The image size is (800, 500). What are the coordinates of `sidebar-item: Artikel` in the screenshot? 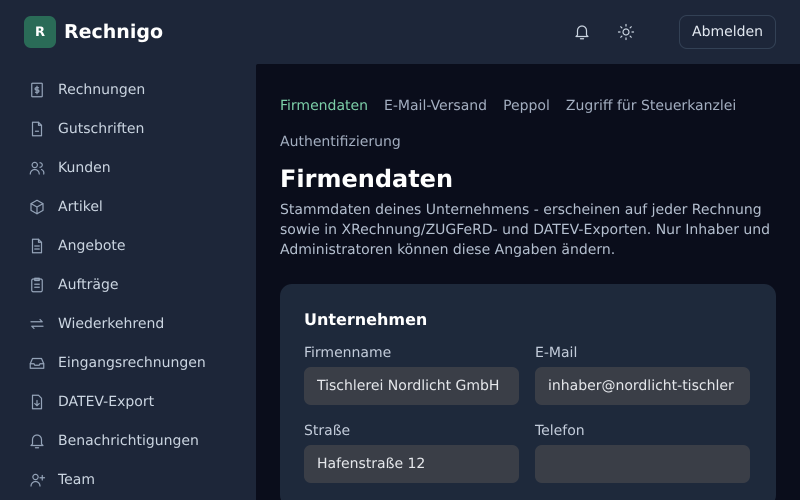 It's located at (128, 206).